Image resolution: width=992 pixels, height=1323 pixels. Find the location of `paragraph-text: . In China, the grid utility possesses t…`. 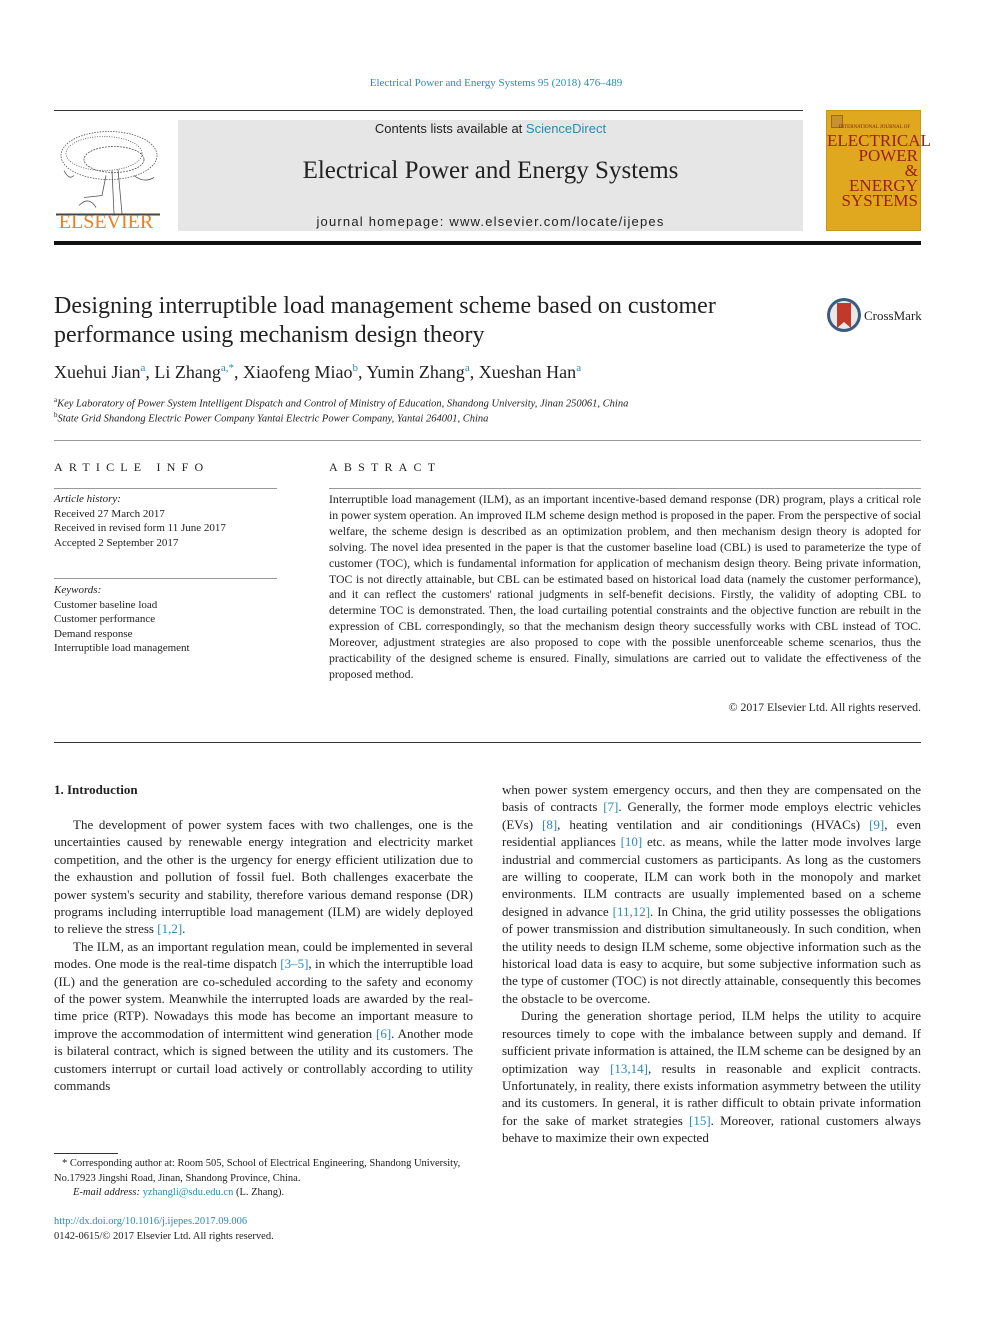

paragraph-text: . In China, the grid utility possesses t… is located at coordinates (711, 954).